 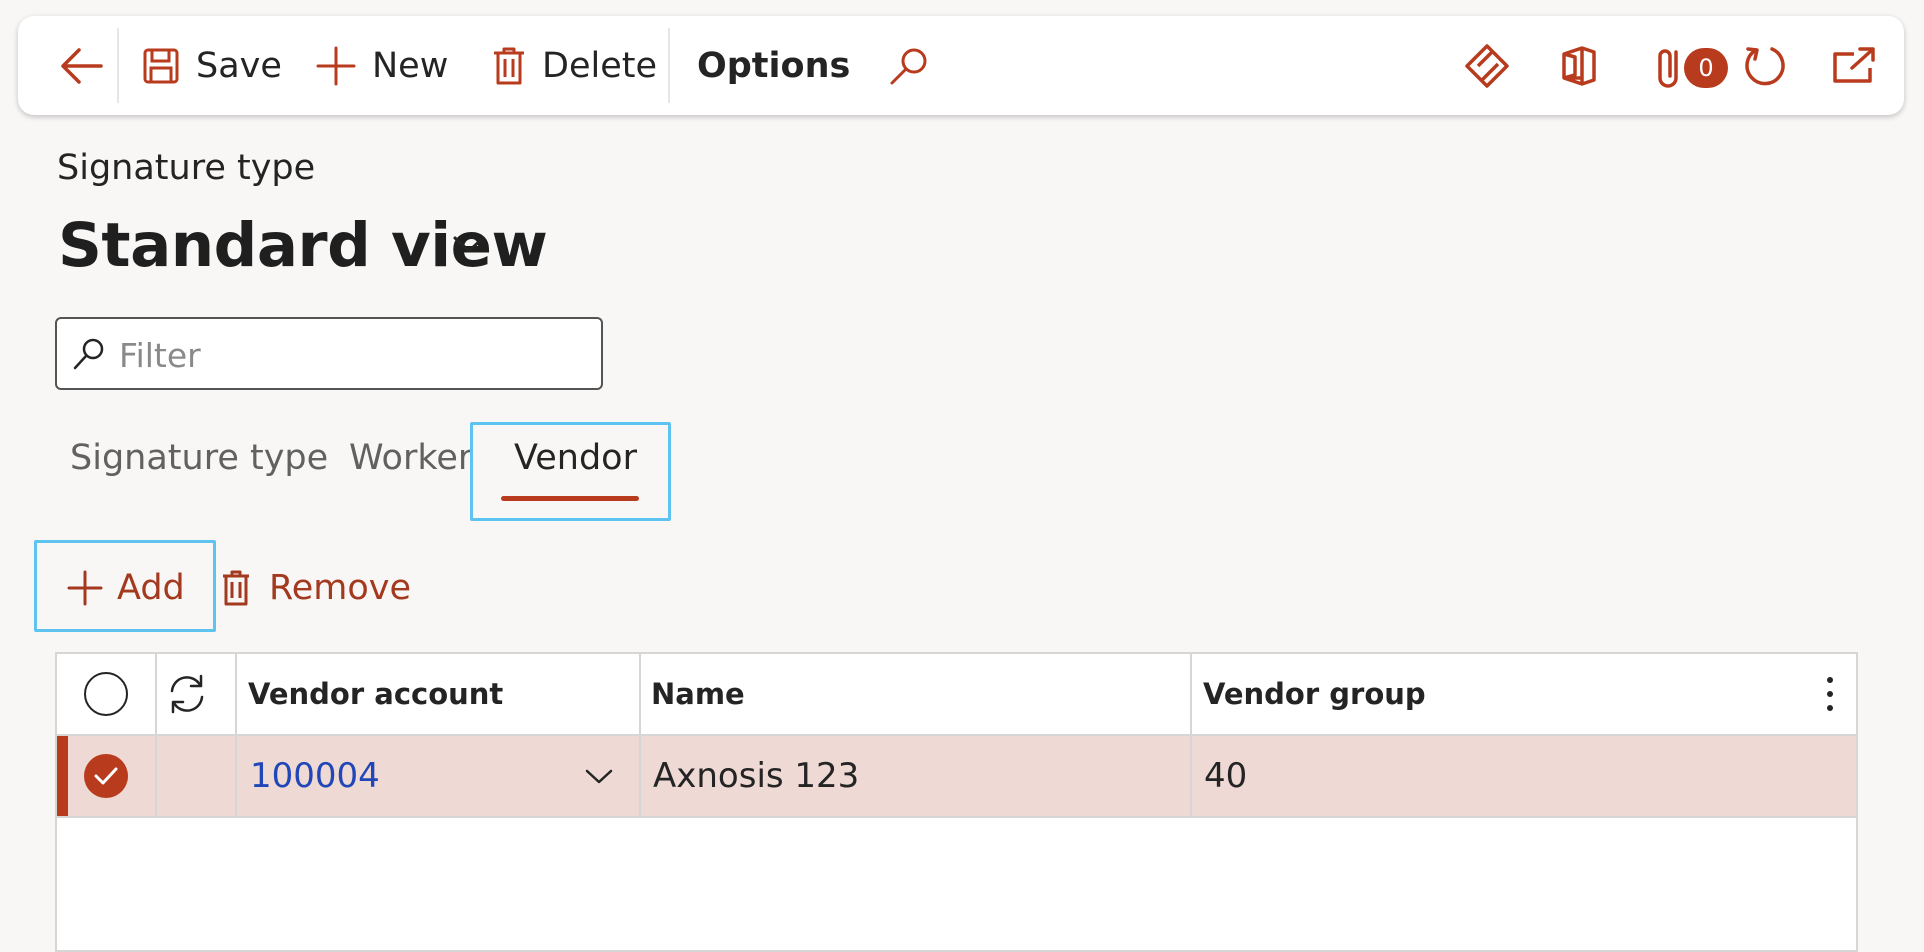 What do you see at coordinates (410, 65) in the screenshot?
I see `new-label: New` at bounding box center [410, 65].